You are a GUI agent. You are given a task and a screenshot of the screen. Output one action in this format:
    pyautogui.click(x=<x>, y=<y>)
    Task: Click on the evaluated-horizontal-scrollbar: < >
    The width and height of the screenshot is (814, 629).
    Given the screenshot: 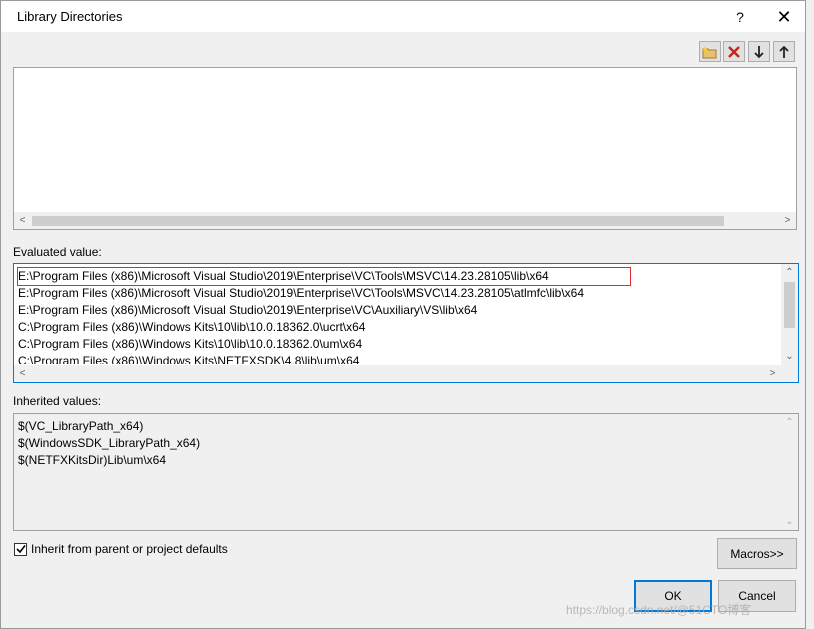 What is the action you would take?
    pyautogui.click(x=397, y=373)
    